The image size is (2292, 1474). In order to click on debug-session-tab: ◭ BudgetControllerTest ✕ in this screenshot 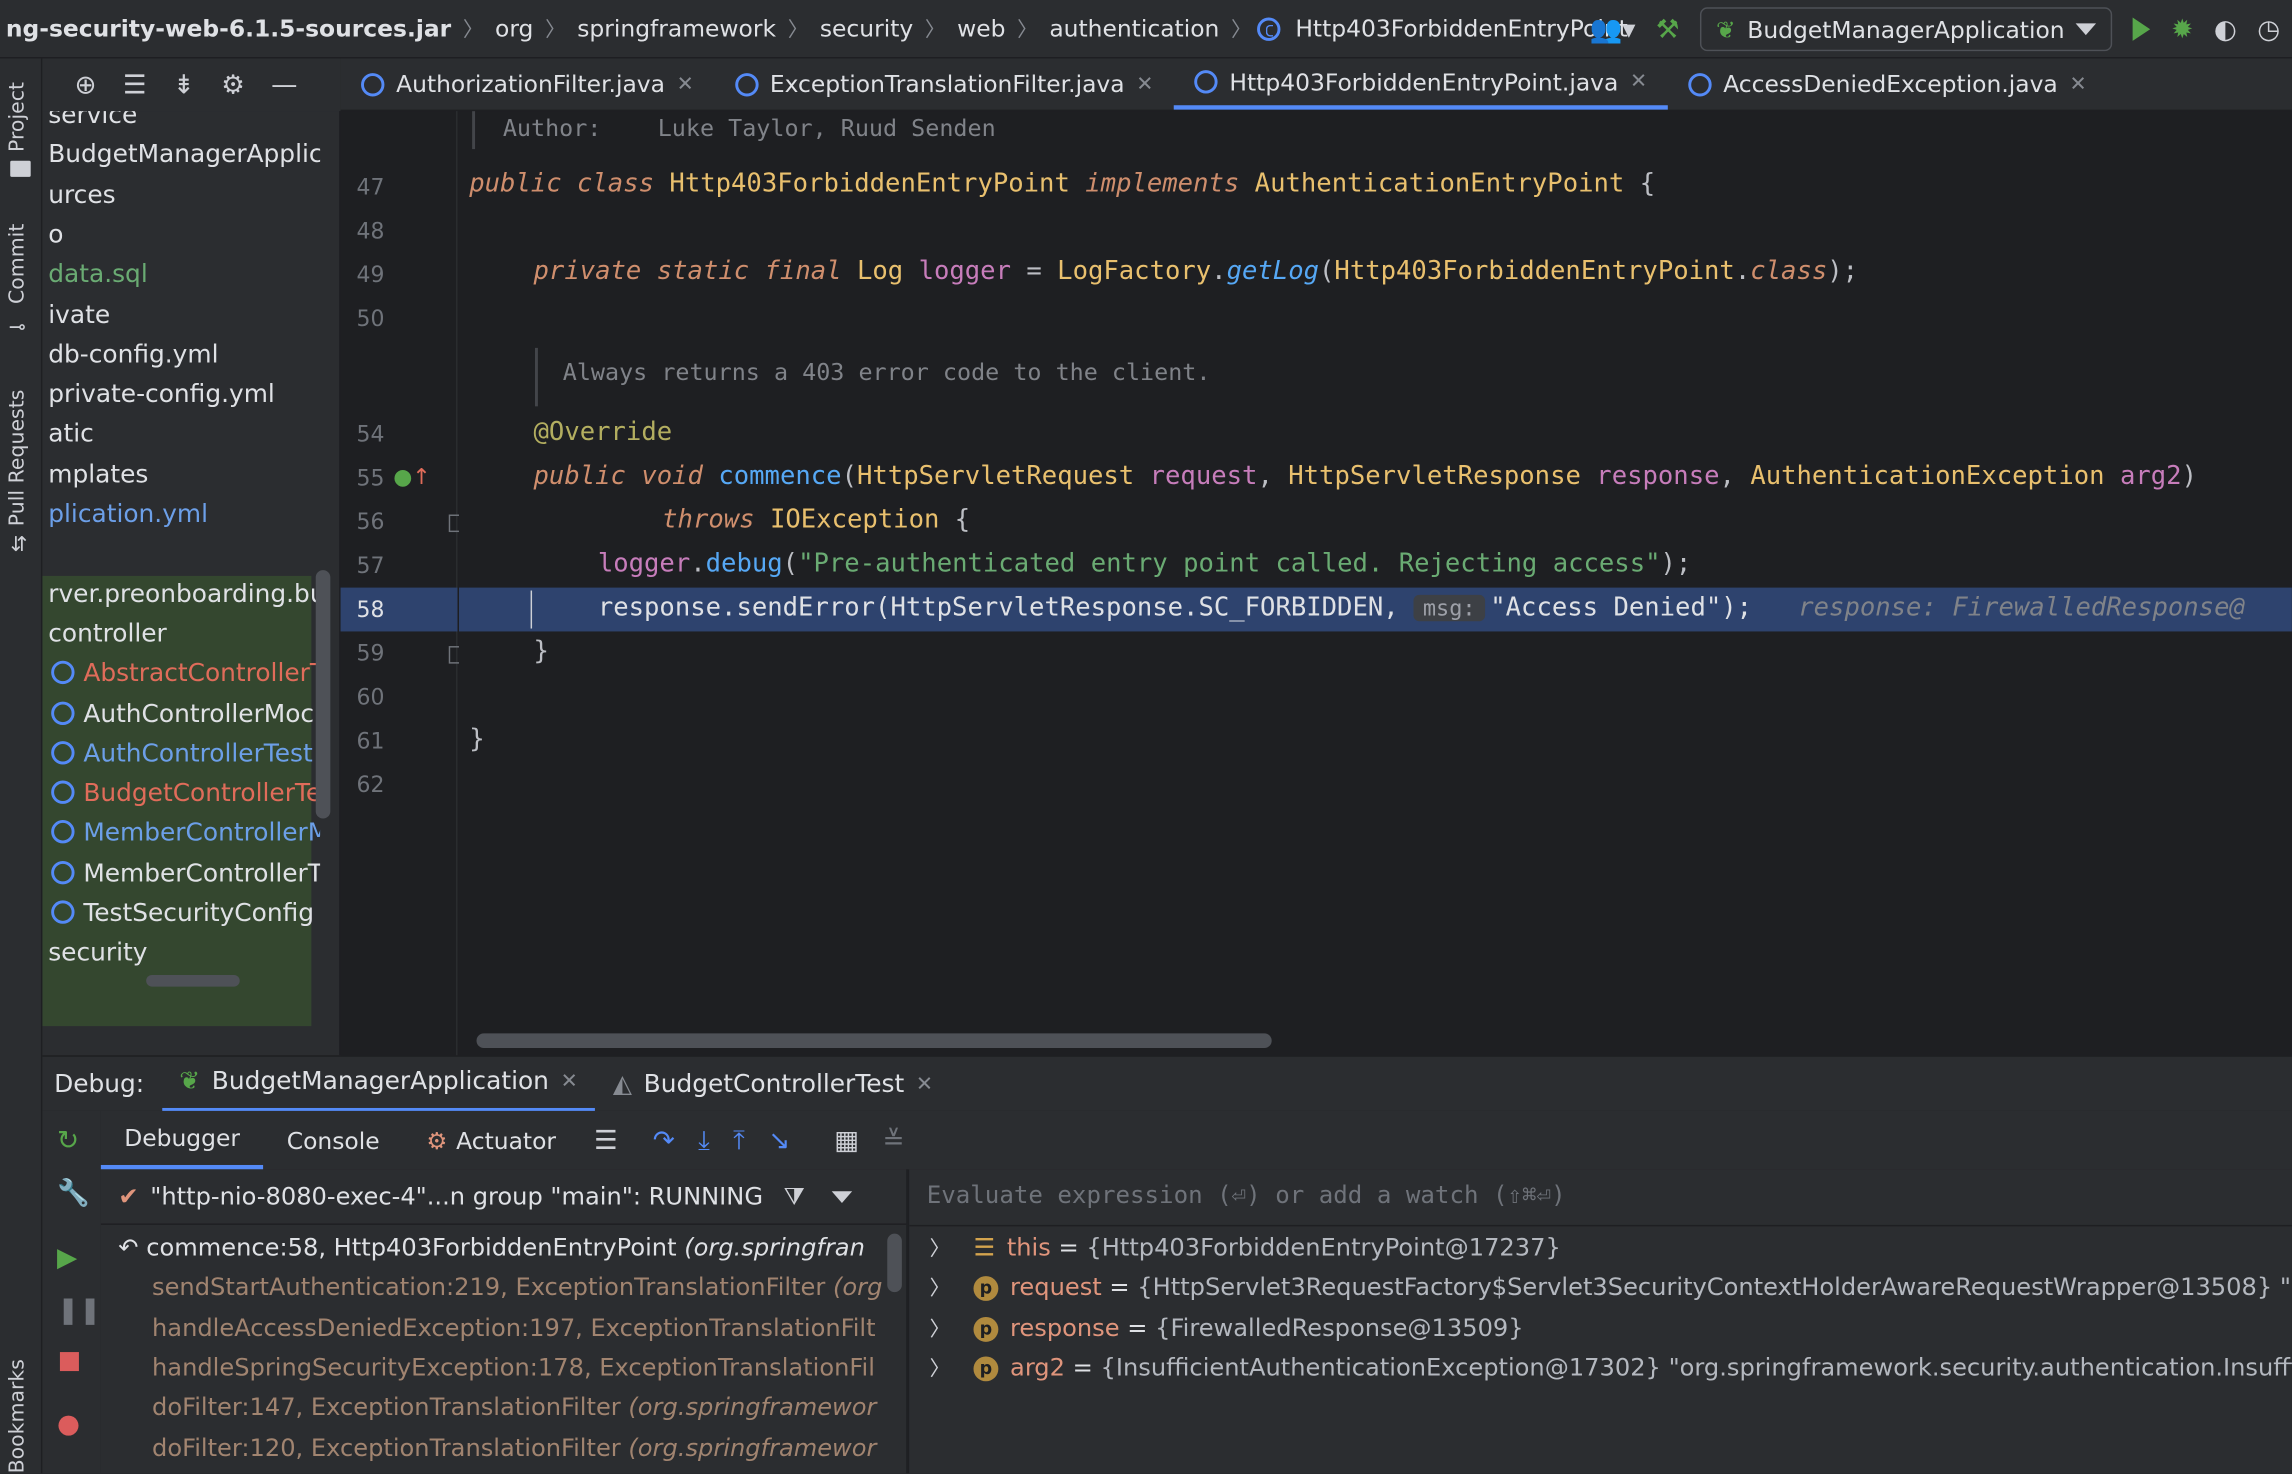, I will do `click(772, 1084)`.